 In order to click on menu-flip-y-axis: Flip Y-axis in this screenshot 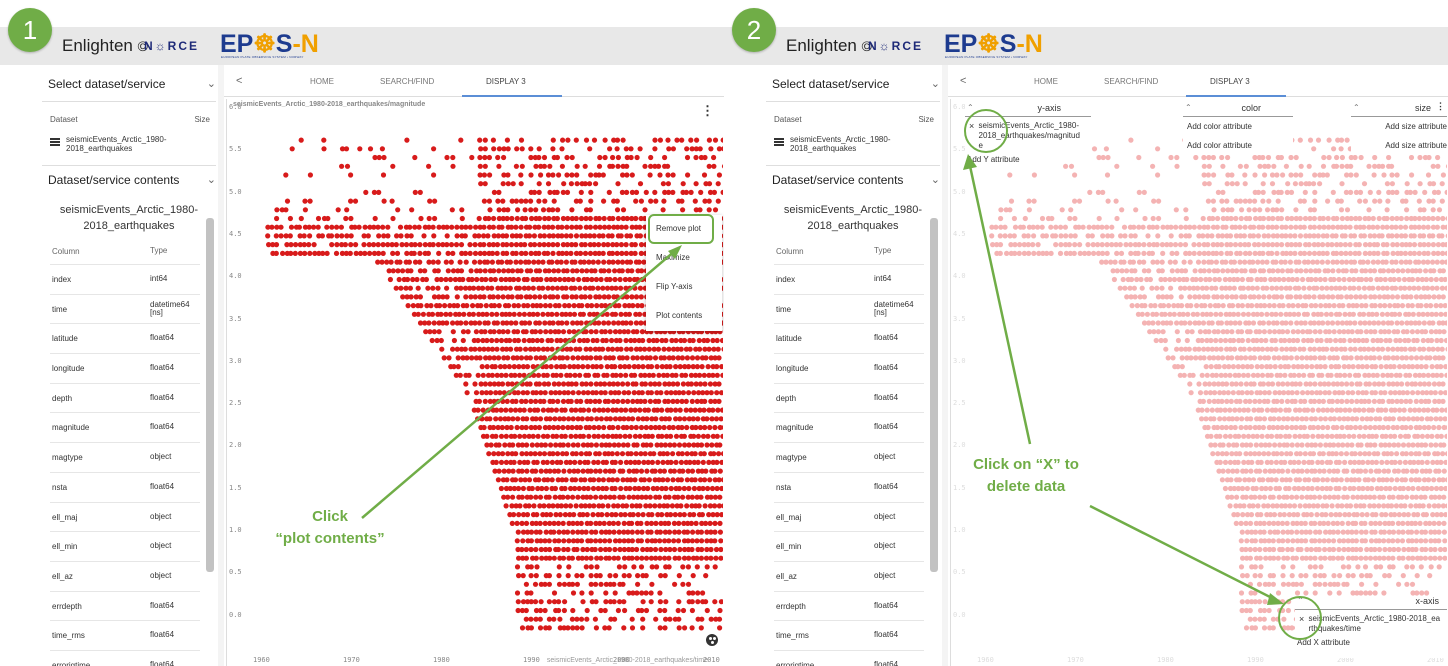, I will do `click(684, 287)`.